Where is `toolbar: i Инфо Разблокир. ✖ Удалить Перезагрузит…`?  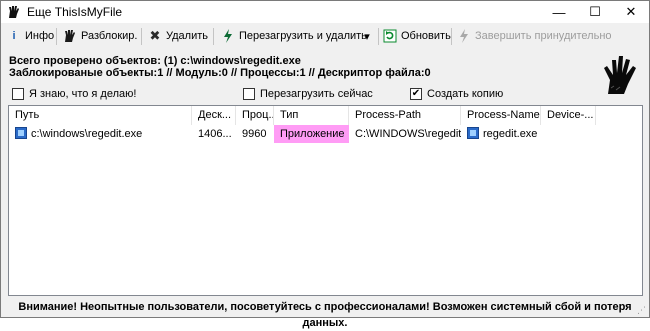 toolbar: i Инфо Разблокир. ✖ Удалить Перезагрузит… is located at coordinates (325, 36).